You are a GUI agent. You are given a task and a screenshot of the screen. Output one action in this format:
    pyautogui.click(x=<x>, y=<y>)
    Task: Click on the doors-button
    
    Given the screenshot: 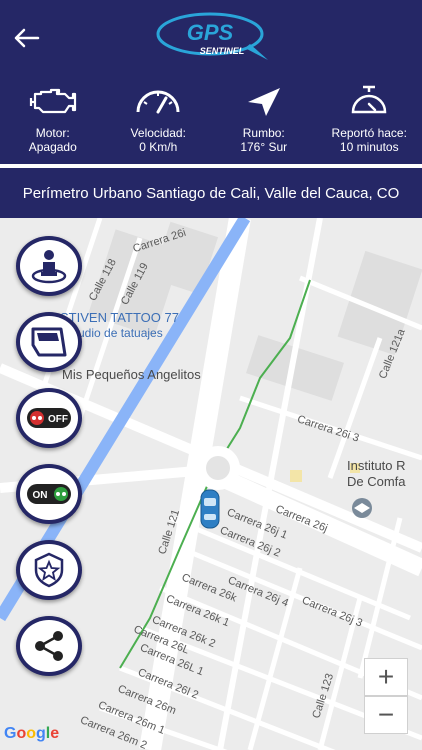 What is the action you would take?
    pyautogui.click(x=49, y=342)
    